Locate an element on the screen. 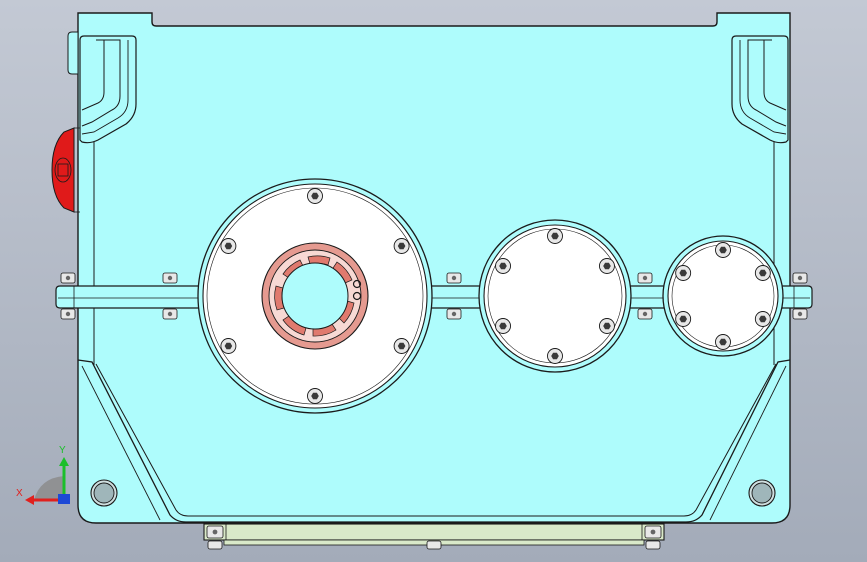 This screenshot has width=867, height=562. y-axis-label: Y is located at coordinates (62, 450).